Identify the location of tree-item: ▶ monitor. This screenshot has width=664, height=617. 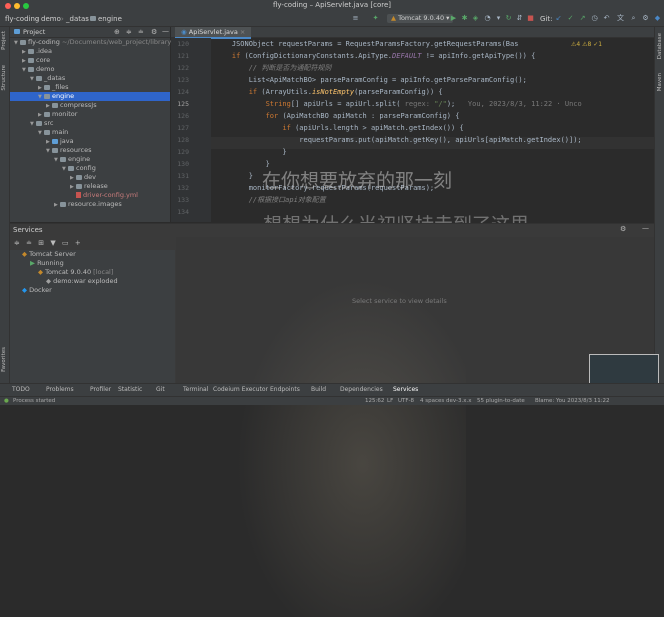
(90, 114).